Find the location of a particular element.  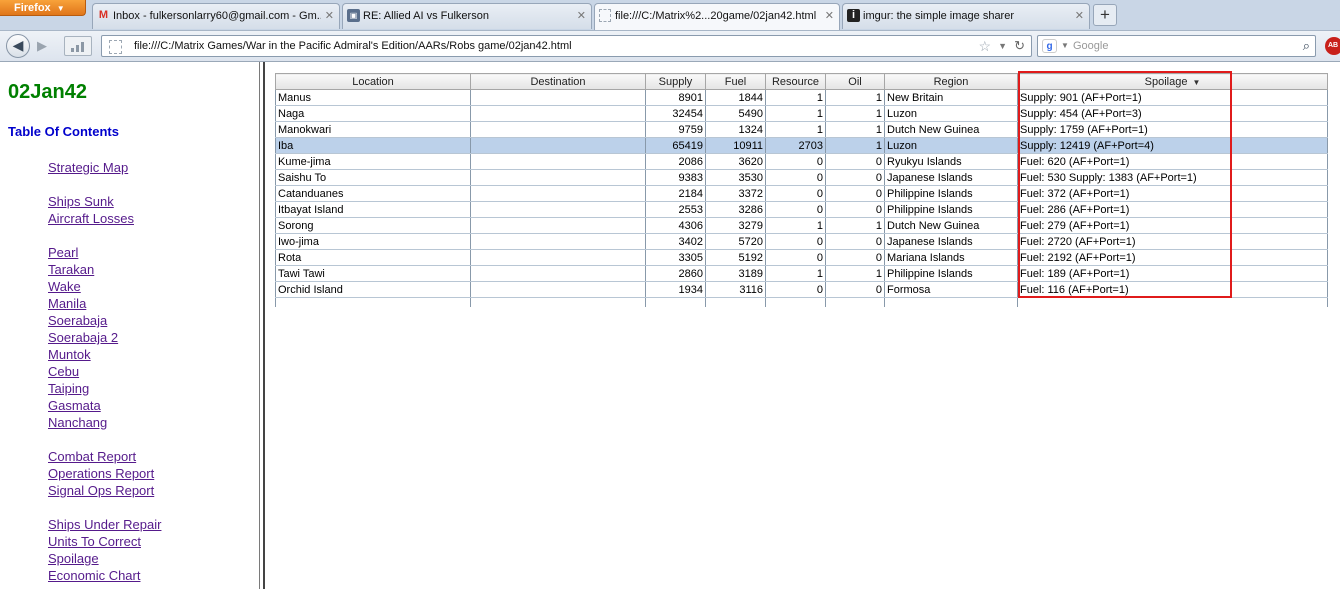

cell-spoilage: Fuel: 189 (AF+Port=1) is located at coordinates (1172, 273).